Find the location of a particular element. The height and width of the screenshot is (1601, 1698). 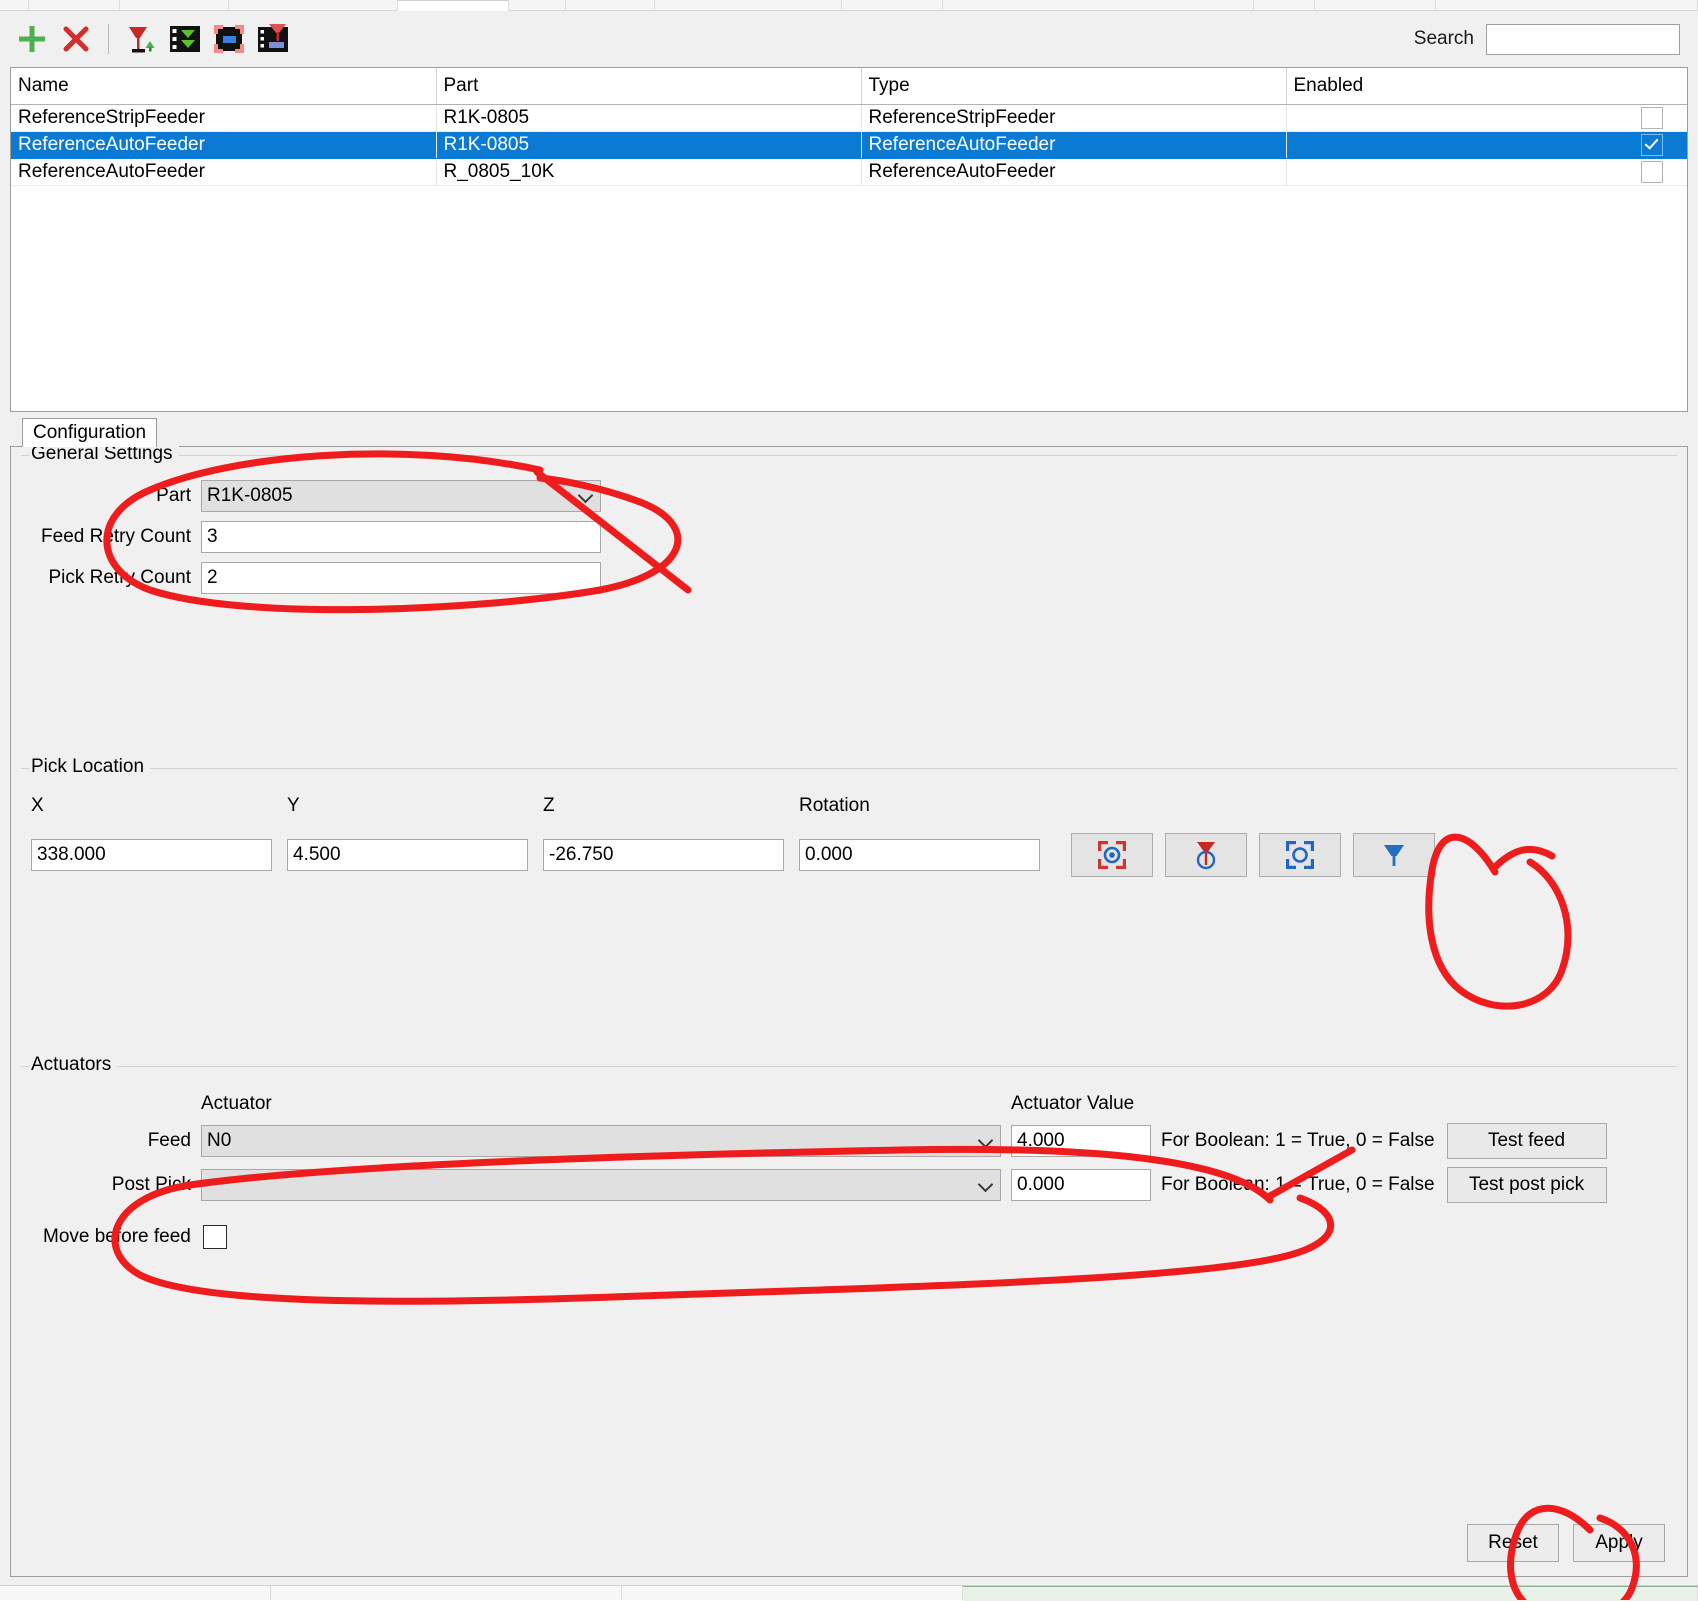

feed-actuator-combobox: N0 is located at coordinates (601, 1141).